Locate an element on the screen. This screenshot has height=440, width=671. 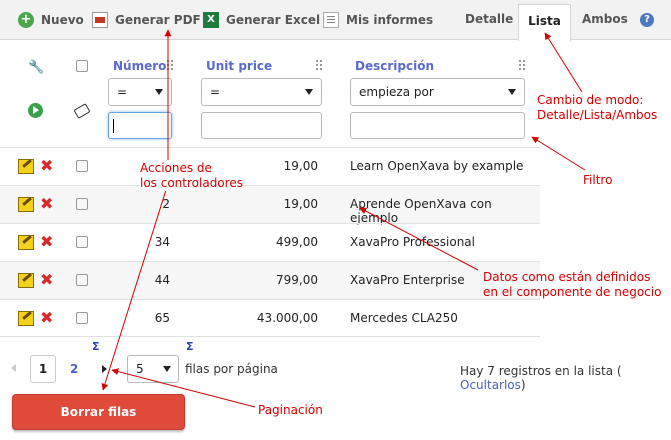
number-filter-operator-value: = is located at coordinates (122, 92).